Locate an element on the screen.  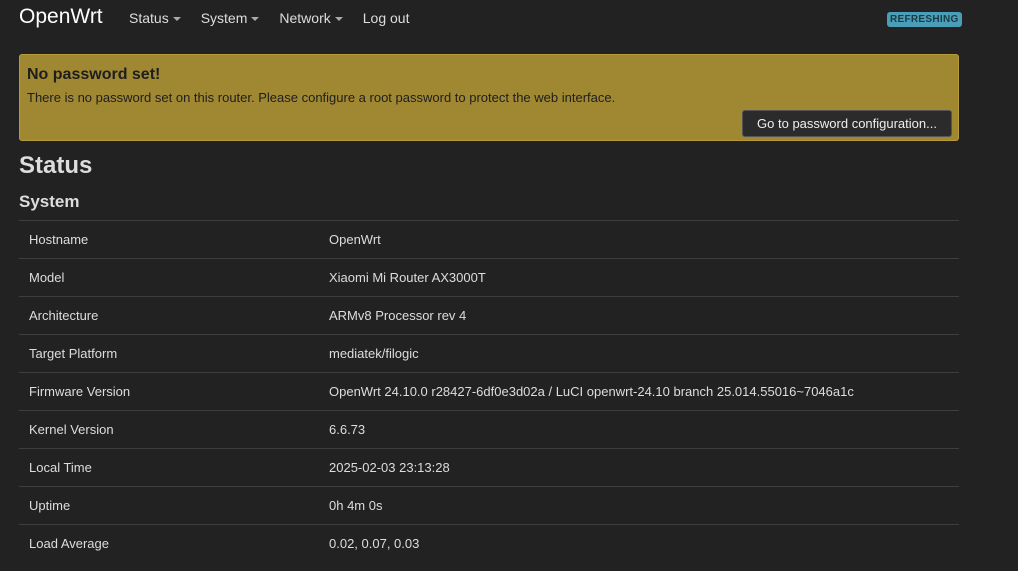
row-key: Model is located at coordinates (47, 277).